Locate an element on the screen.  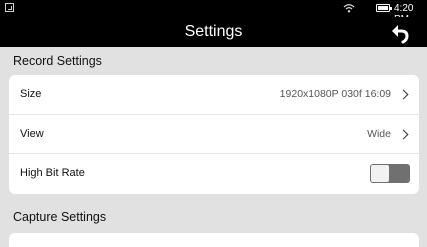
battery-icon is located at coordinates (384, 8).